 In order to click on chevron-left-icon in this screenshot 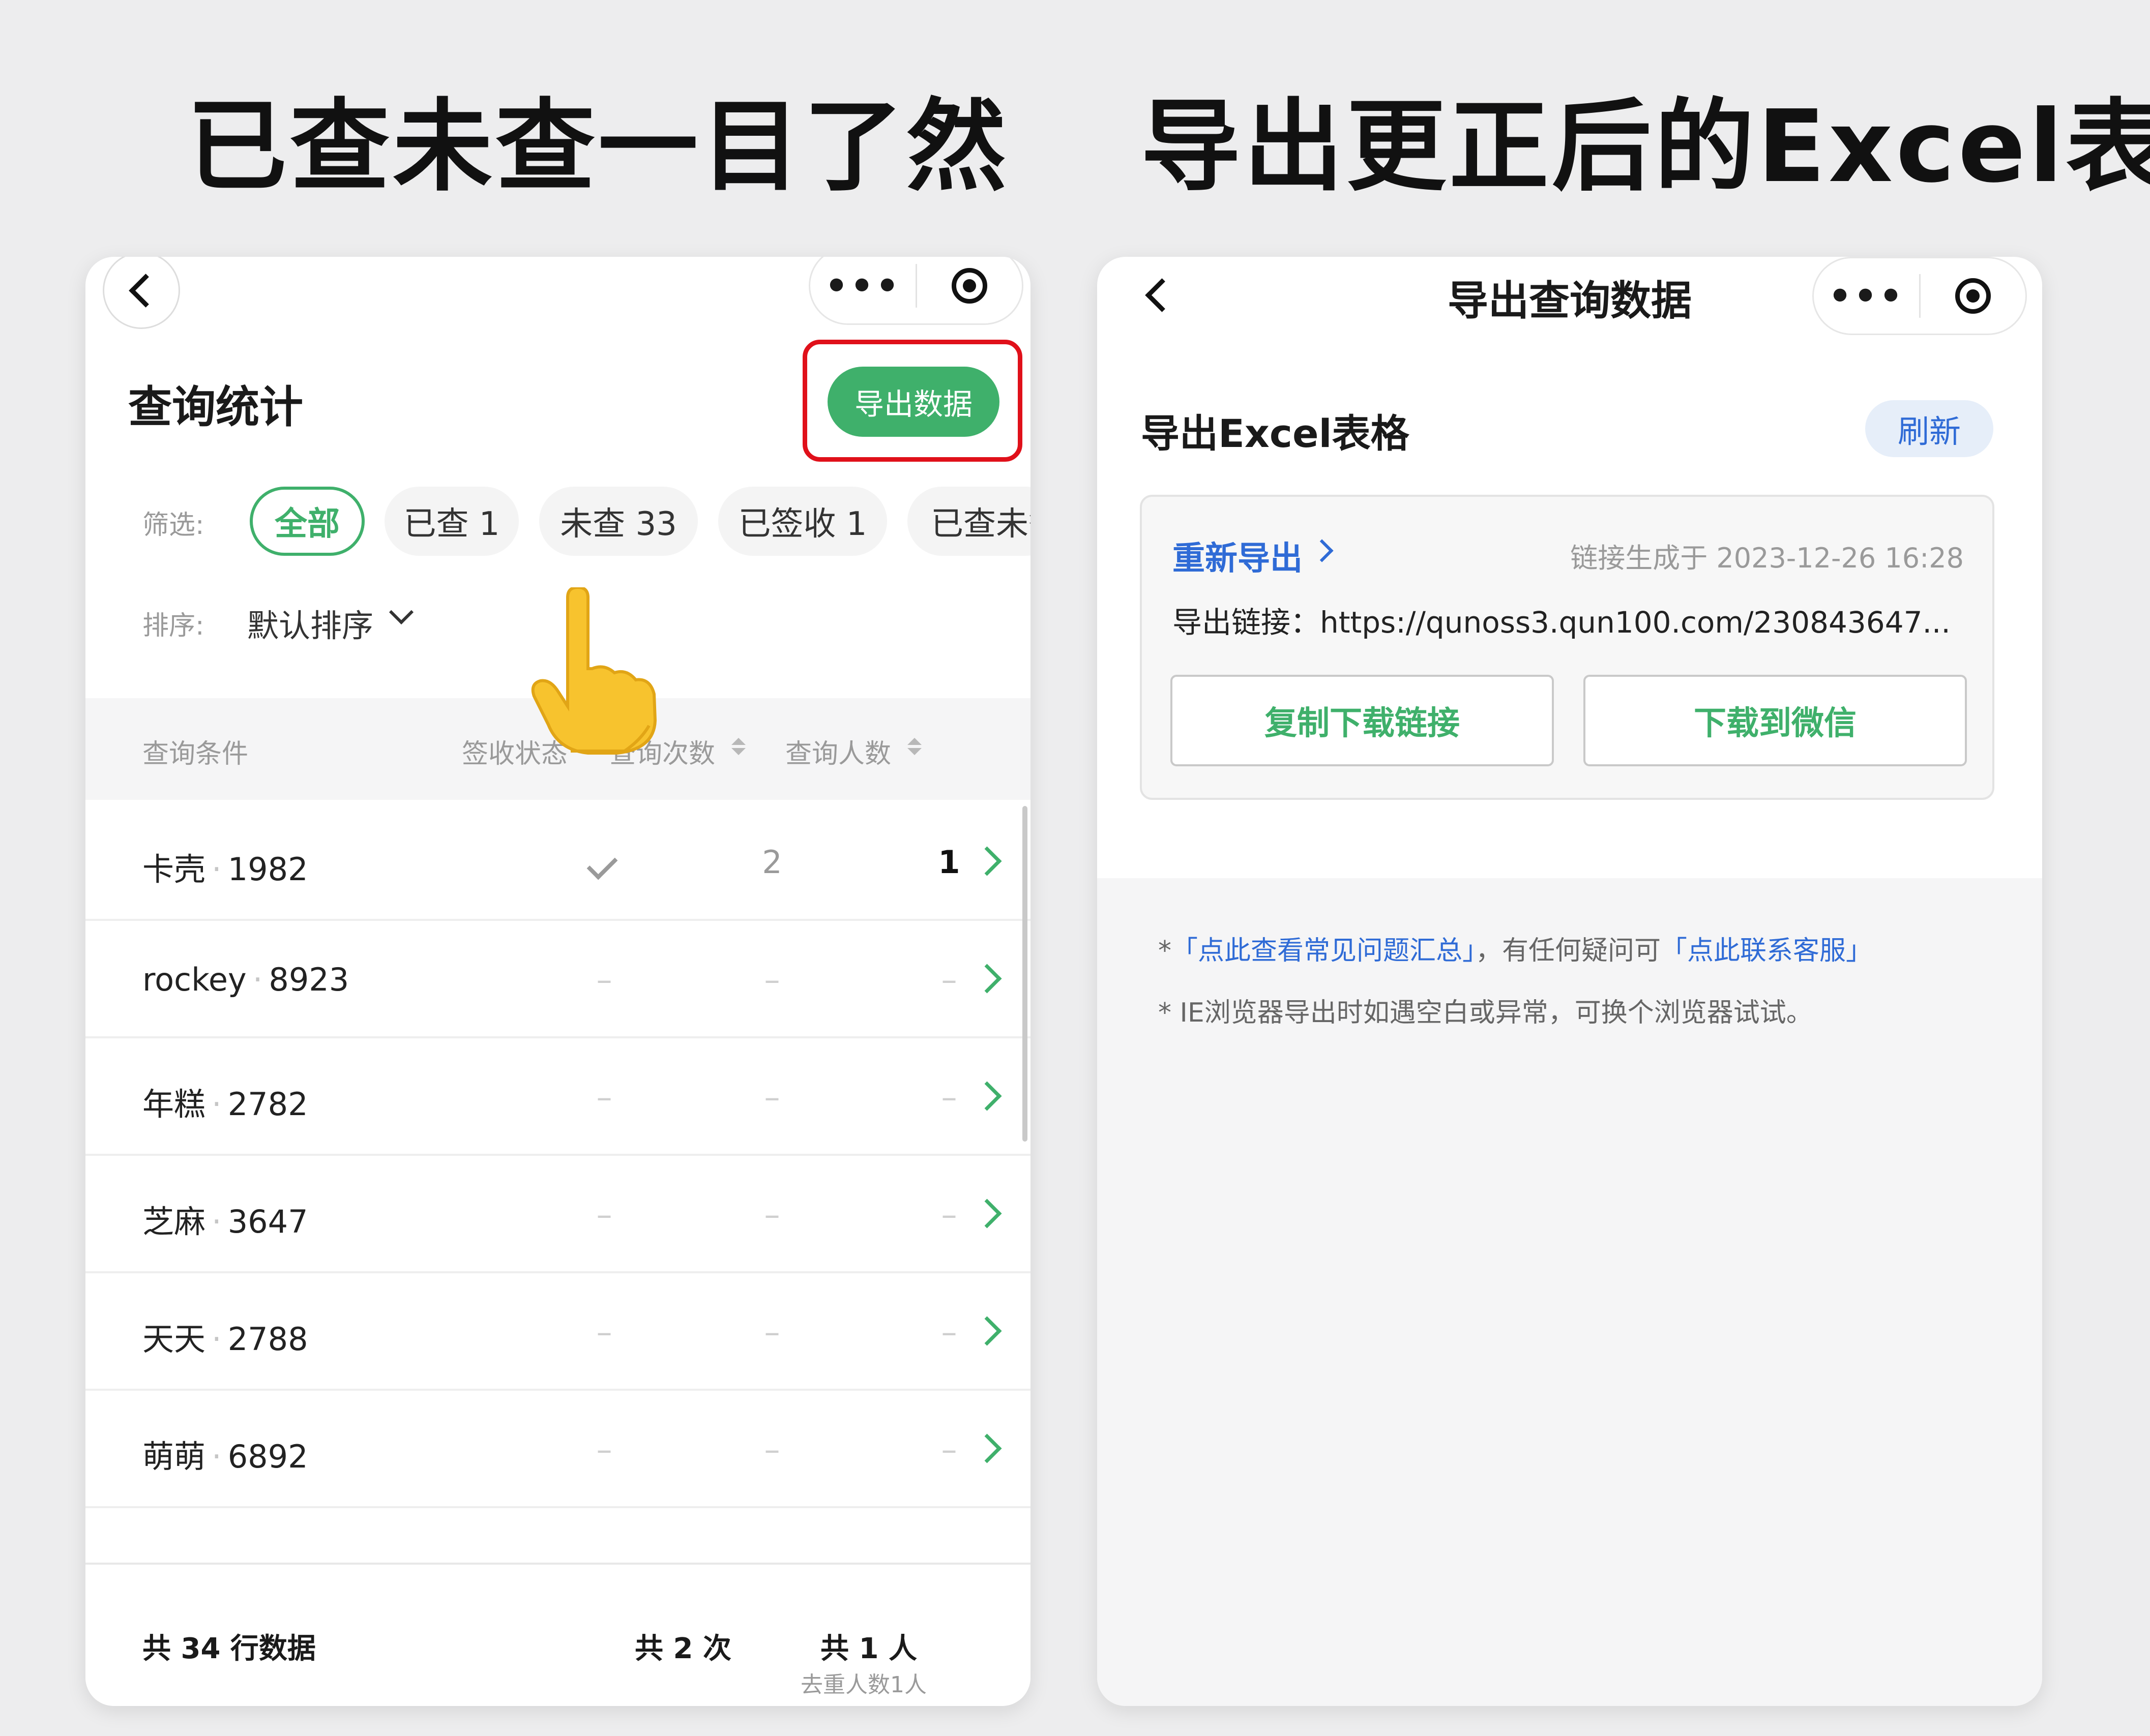, I will do `click(145, 291)`.